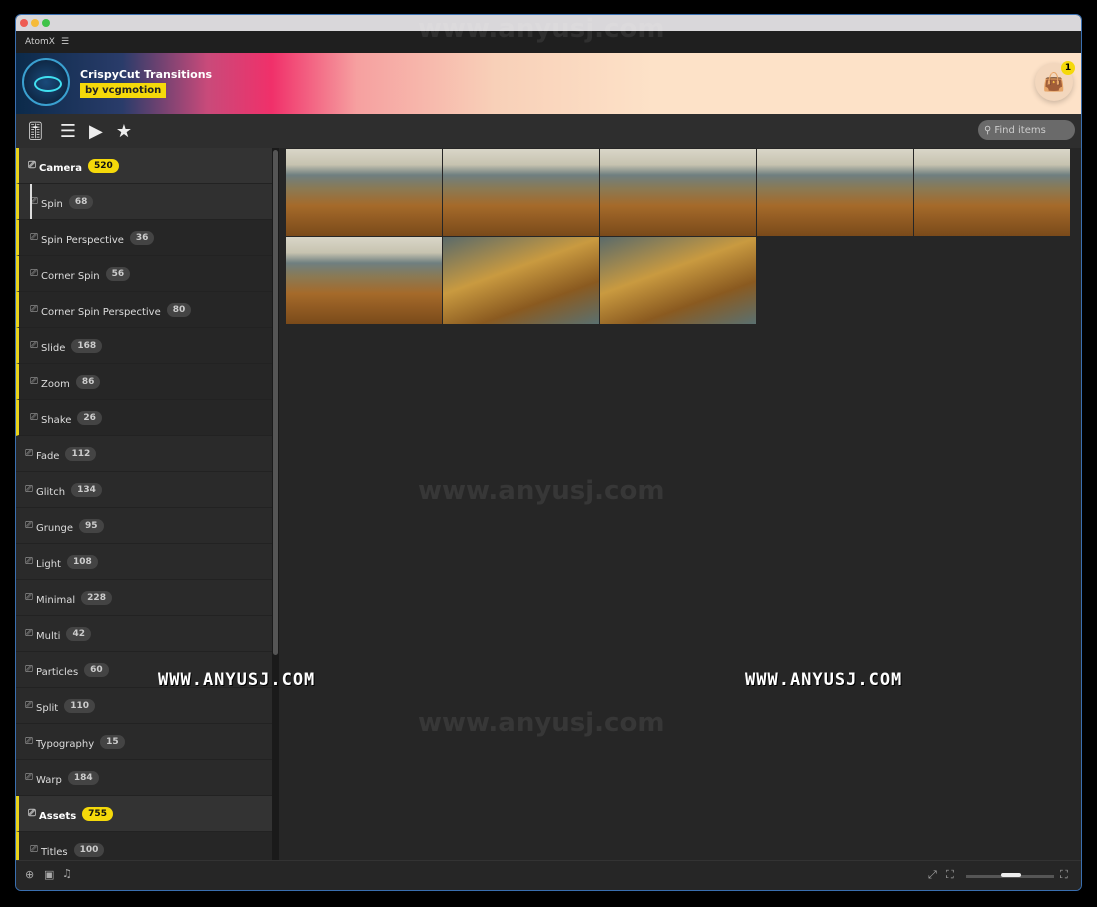 This screenshot has height=907, width=1097. What do you see at coordinates (1020, 130) in the screenshot?
I see `search-placeholder: Find items` at bounding box center [1020, 130].